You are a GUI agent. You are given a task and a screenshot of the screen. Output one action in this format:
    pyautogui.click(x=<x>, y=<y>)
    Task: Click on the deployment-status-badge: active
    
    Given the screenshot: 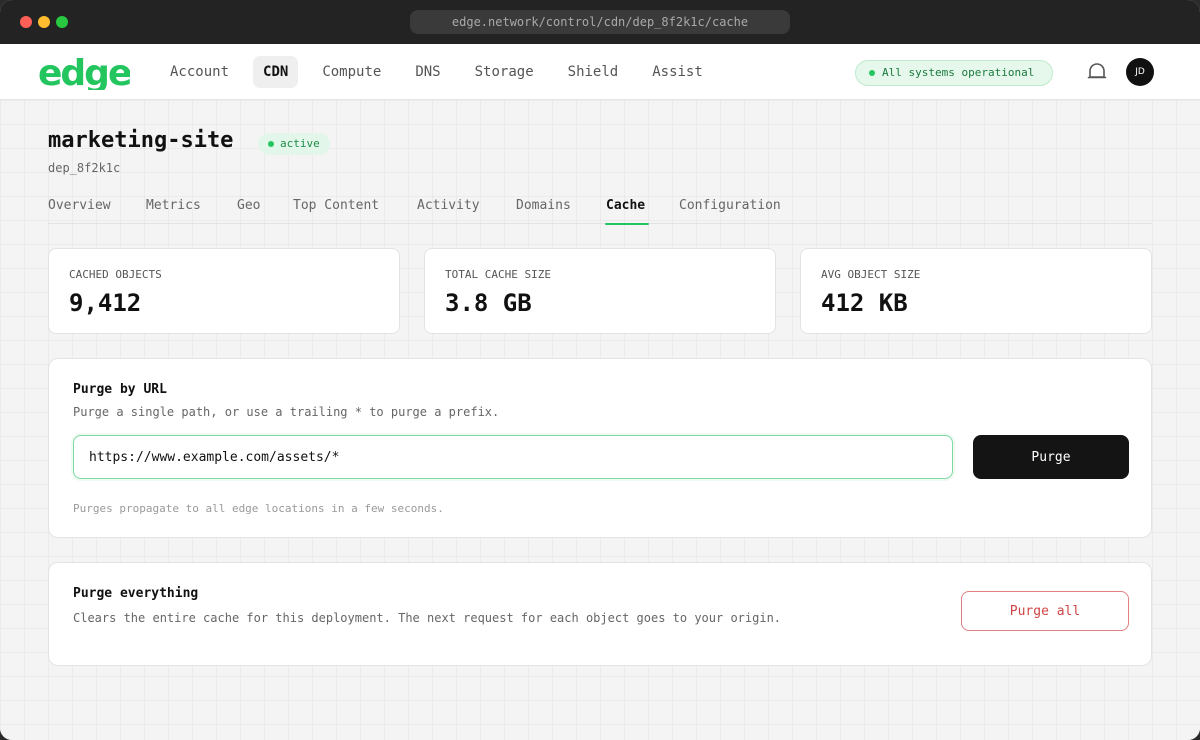 What is the action you would take?
    pyautogui.click(x=294, y=144)
    